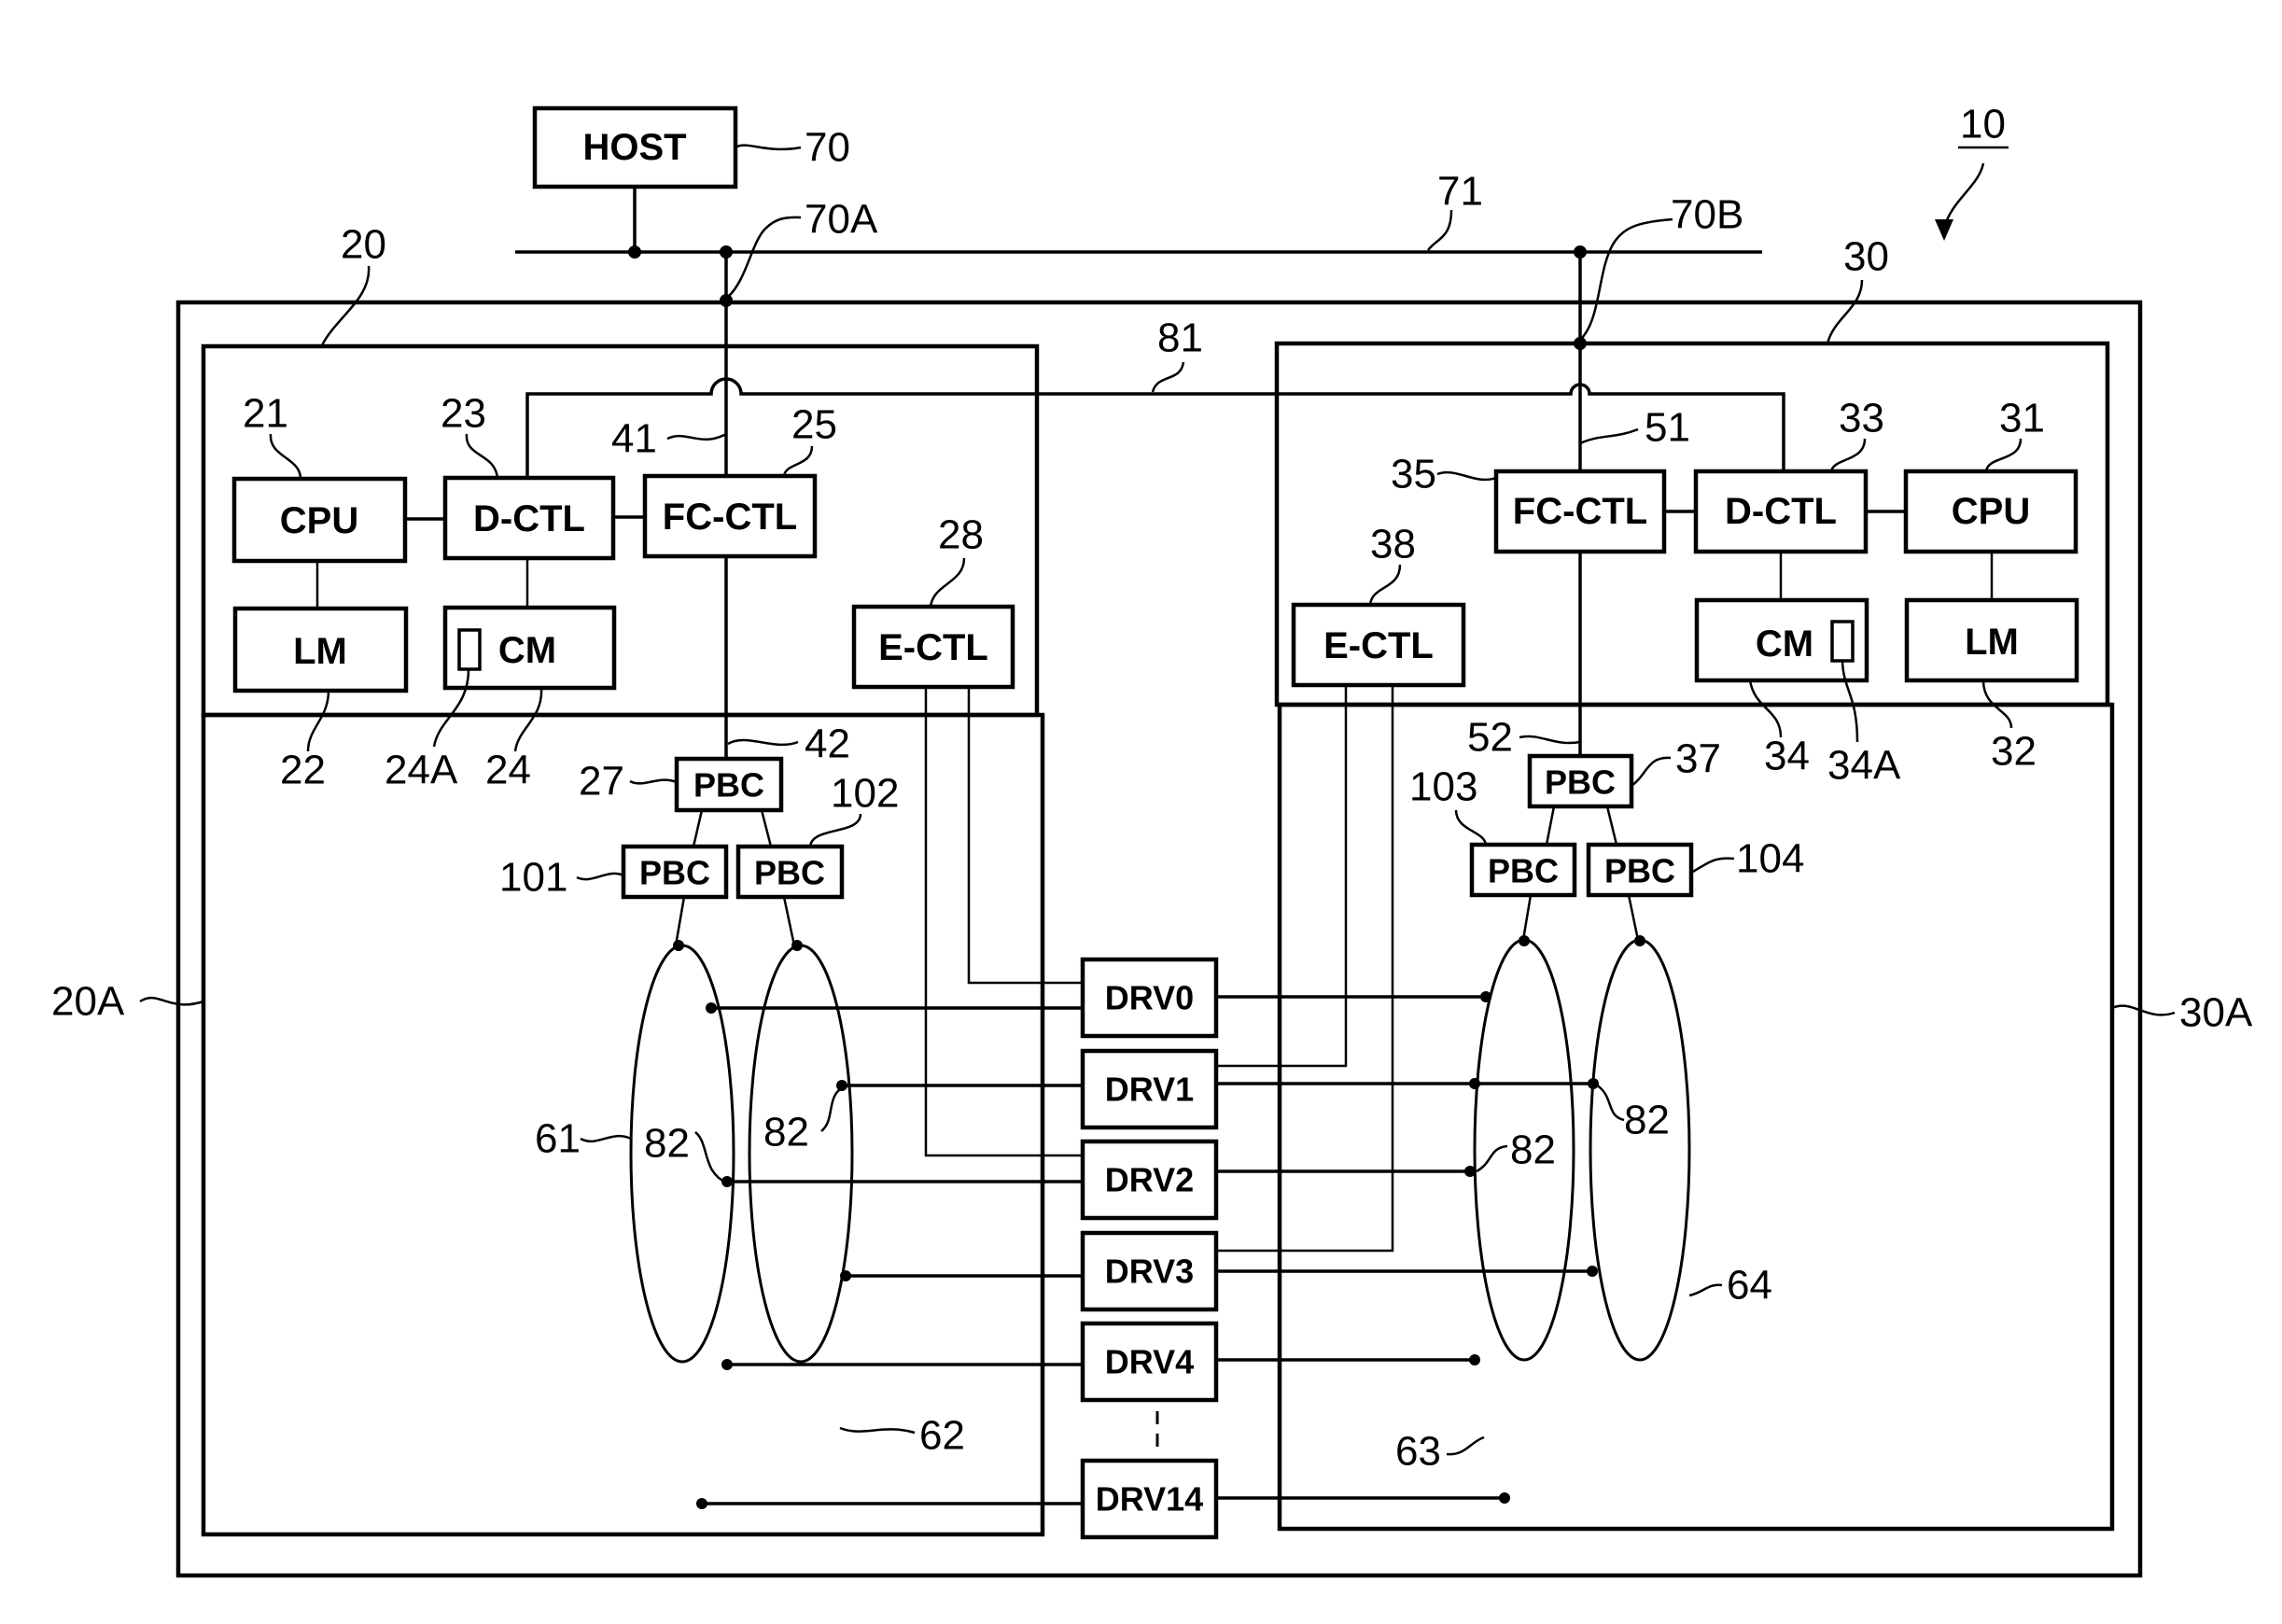 Image resolution: width=2282 pixels, height=1624 pixels. I want to click on ectl-28-label: E-CTL, so click(933, 647).